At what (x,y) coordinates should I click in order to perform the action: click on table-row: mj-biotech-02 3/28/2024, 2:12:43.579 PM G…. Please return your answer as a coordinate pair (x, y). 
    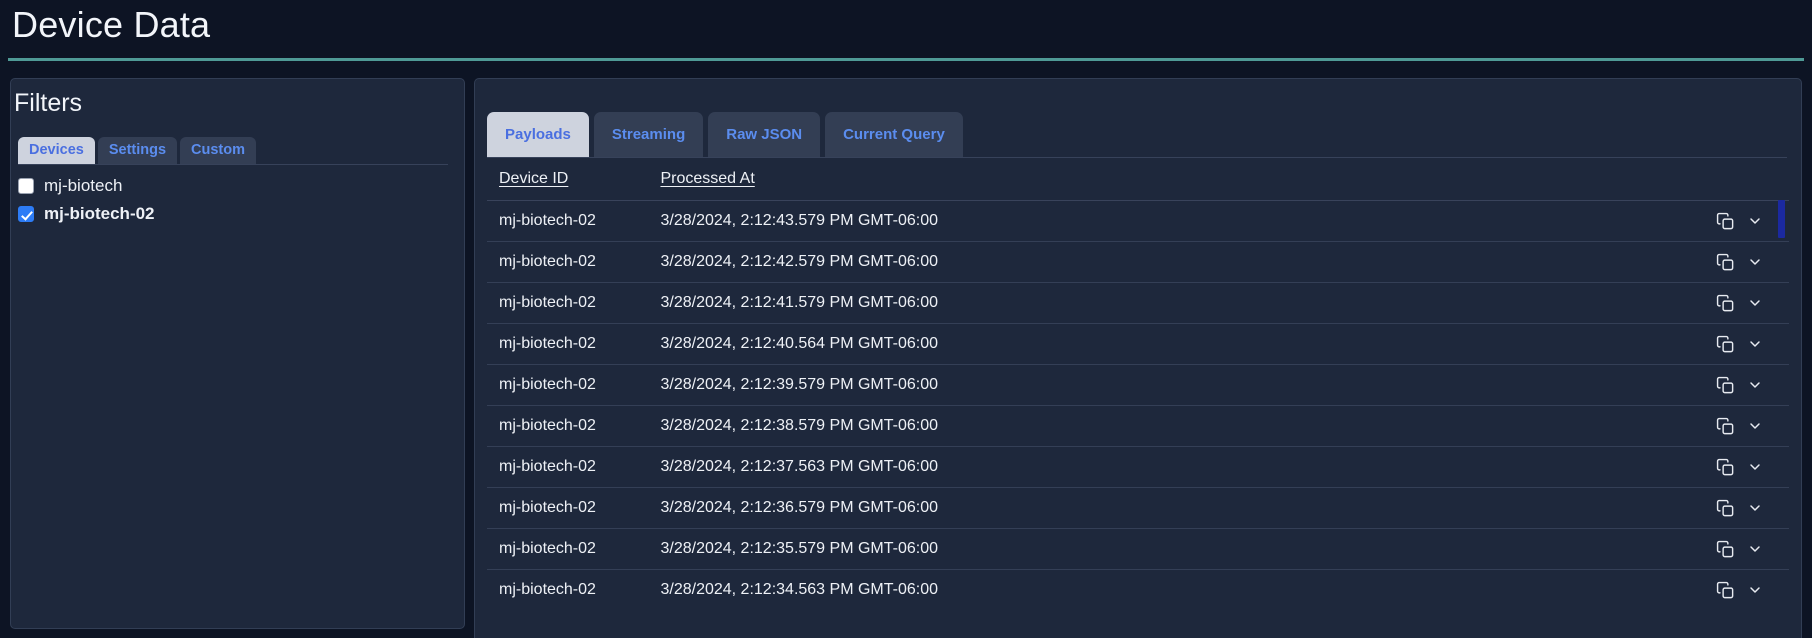
    Looking at the image, I should click on (1138, 221).